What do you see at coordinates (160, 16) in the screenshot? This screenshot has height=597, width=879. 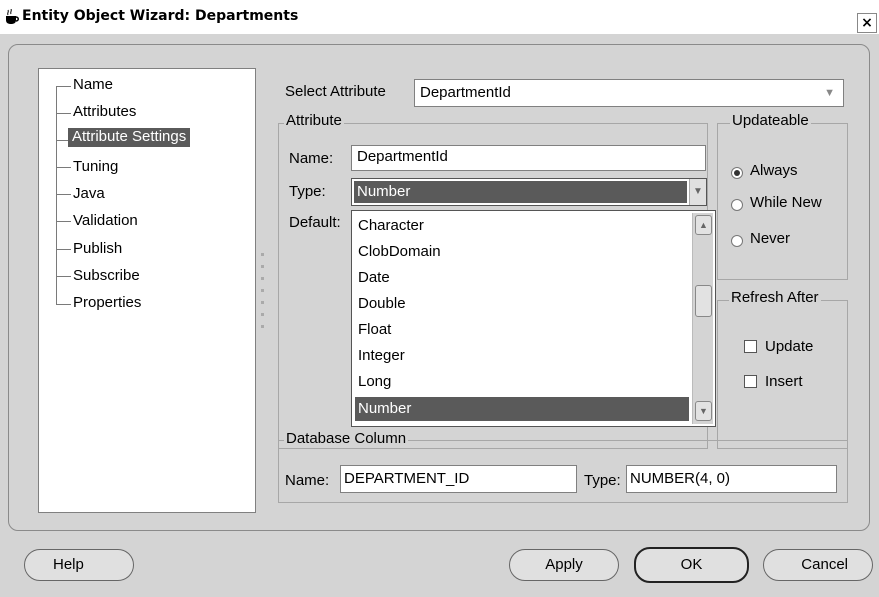 I see `window-title: Entity Object Wizard: Departments` at bounding box center [160, 16].